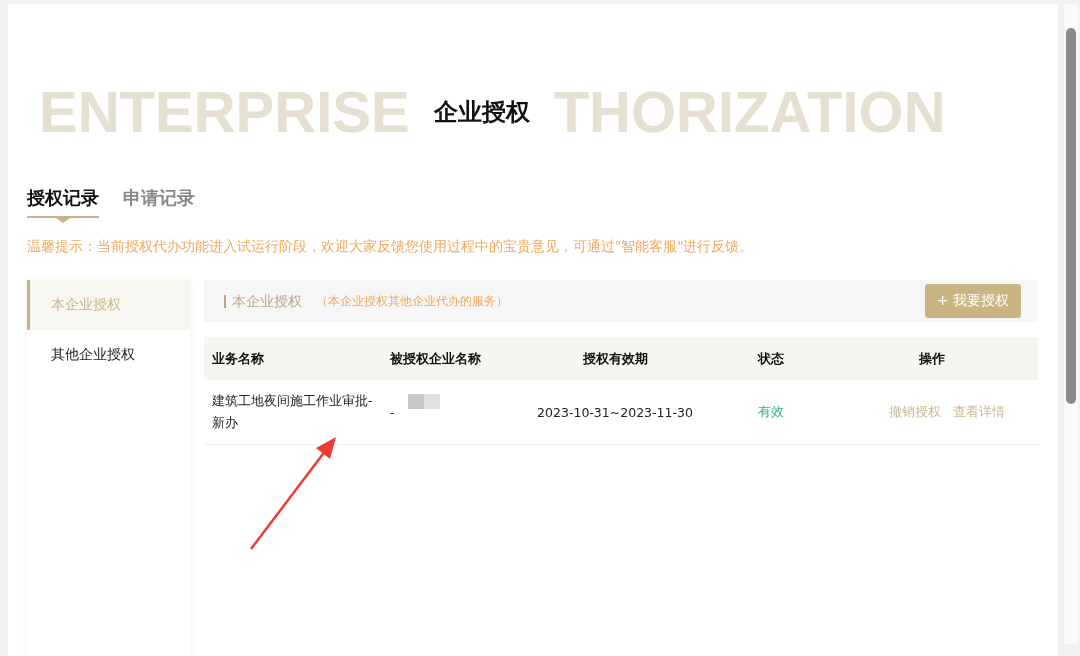 This screenshot has width=1080, height=656. I want to click on column-header: 授权有效期, so click(615, 358).